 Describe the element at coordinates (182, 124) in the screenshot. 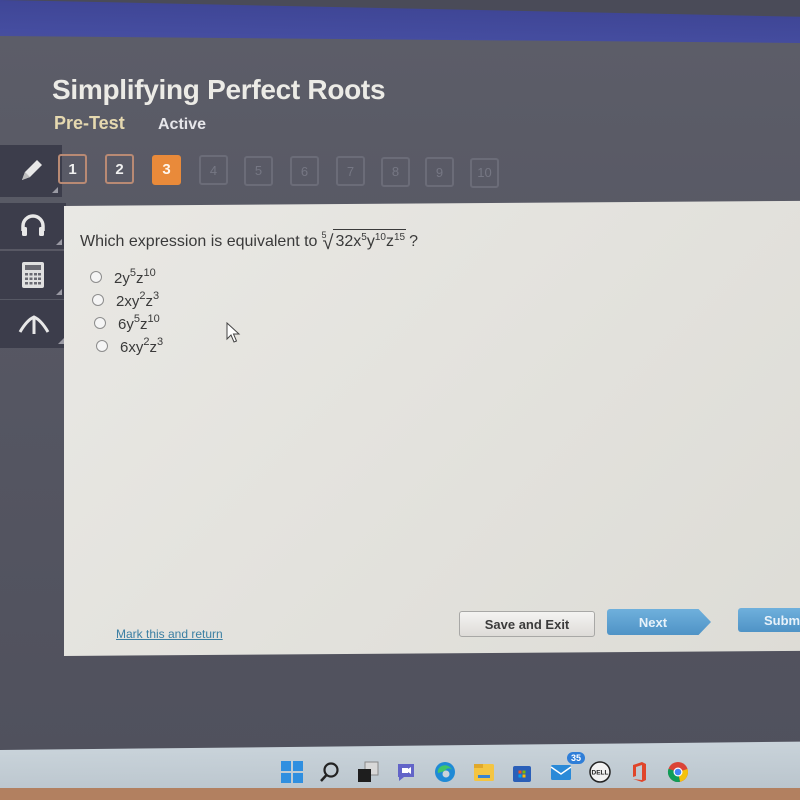

I see `status-label: Active` at that location.